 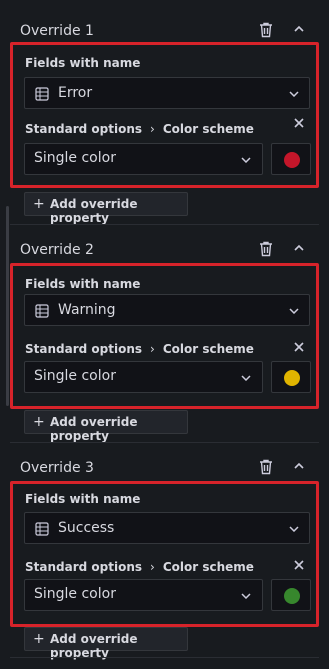 What do you see at coordinates (167, 310) in the screenshot?
I see `field-name-select: Warning` at bounding box center [167, 310].